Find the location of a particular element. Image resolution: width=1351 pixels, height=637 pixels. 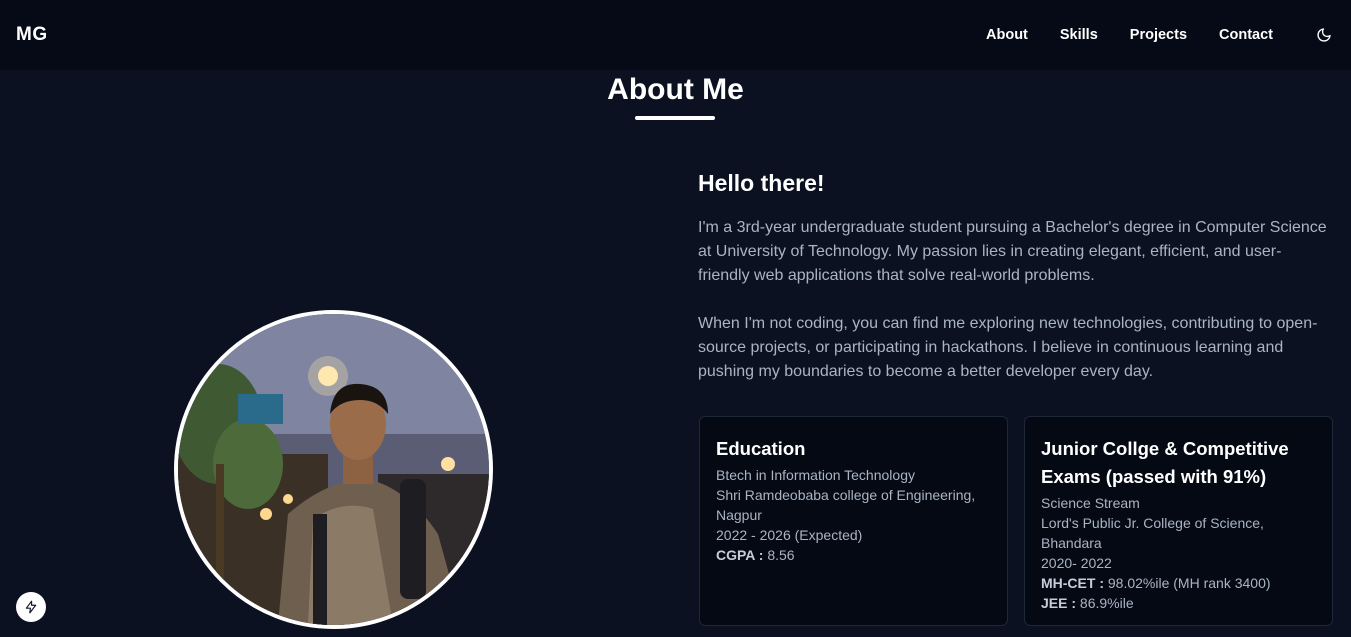

education-years: 2022 - 2026 (Expected) is located at coordinates (789, 535).